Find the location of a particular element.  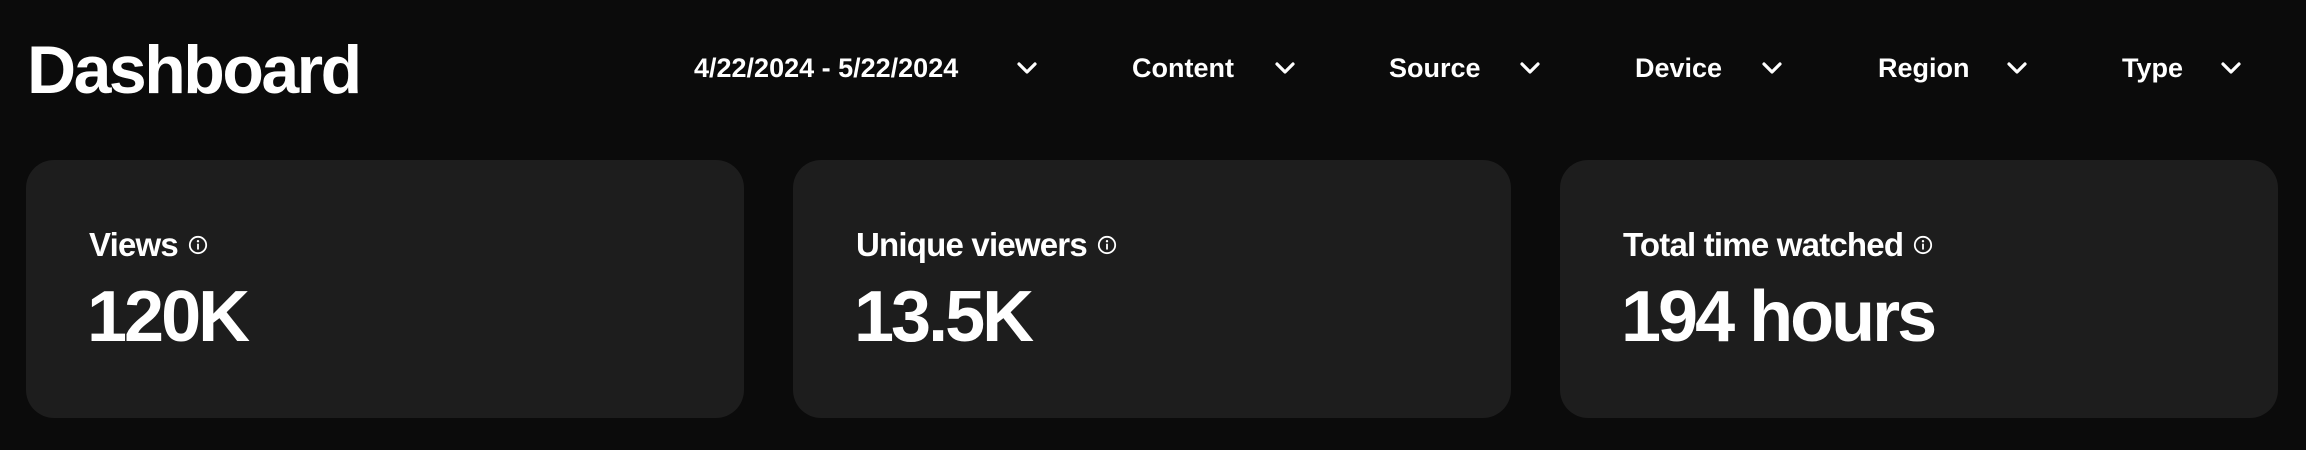

region-filter: Region is located at coordinates (1954, 68).